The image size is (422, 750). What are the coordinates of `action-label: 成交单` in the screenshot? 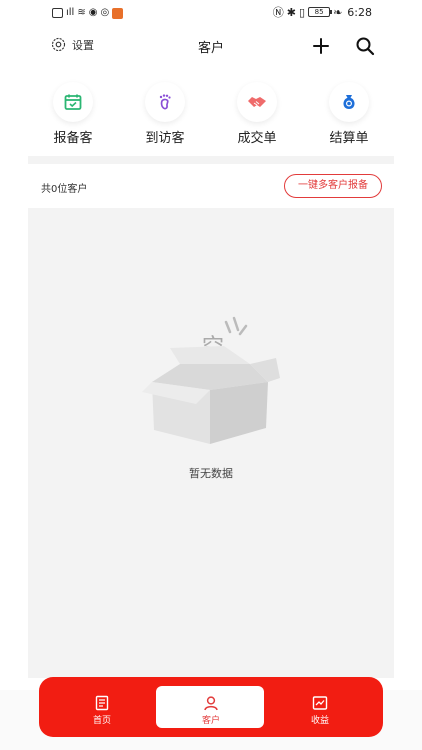 It's located at (257, 138).